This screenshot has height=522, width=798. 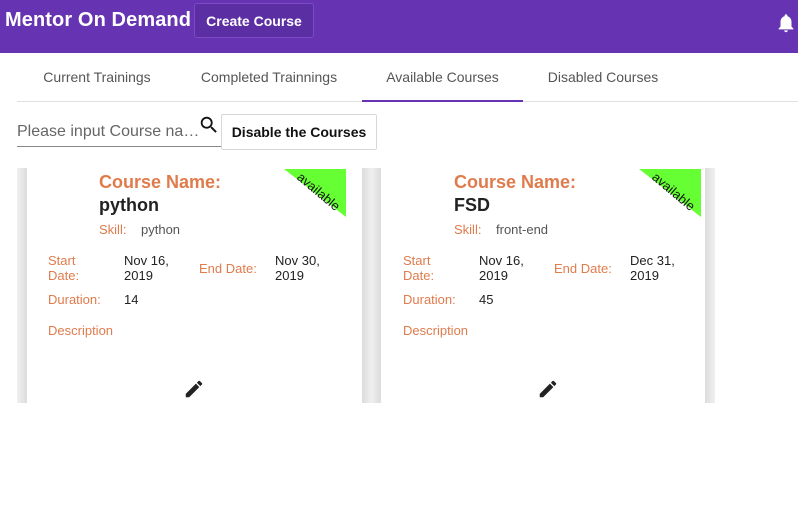 I want to click on top-app-bar: Mentor On Demand Create Course, so click(x=399, y=26).